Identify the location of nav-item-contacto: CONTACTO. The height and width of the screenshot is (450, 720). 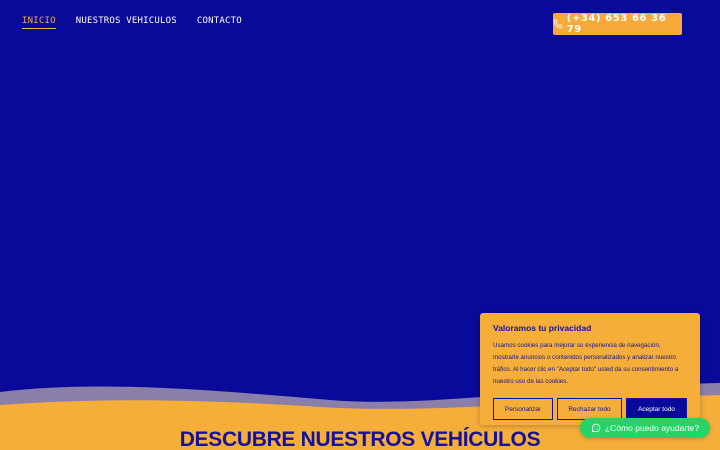
(219, 22).